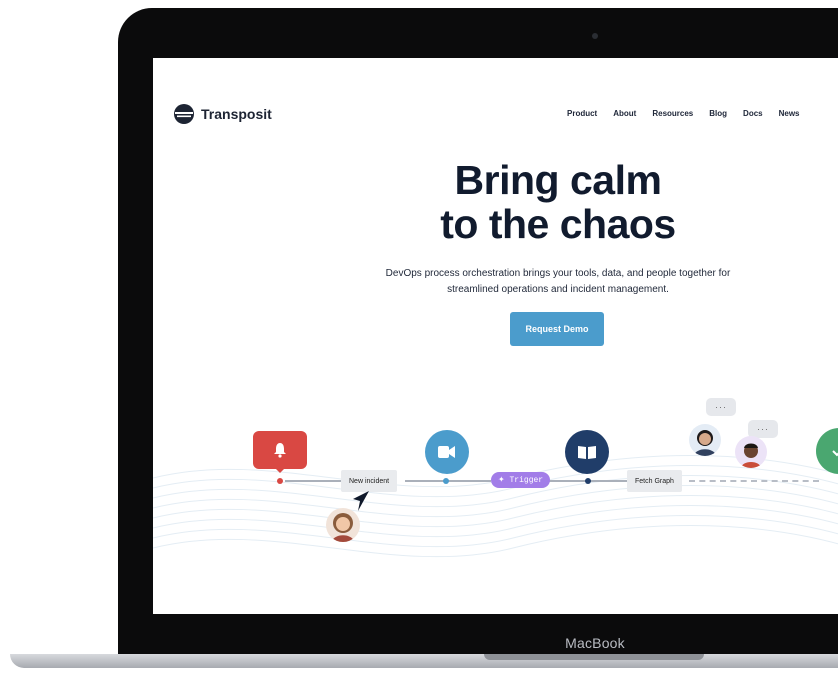 This screenshot has height=673, width=838. Describe the element at coordinates (595, 36) in the screenshot. I see `camera-icon` at that location.